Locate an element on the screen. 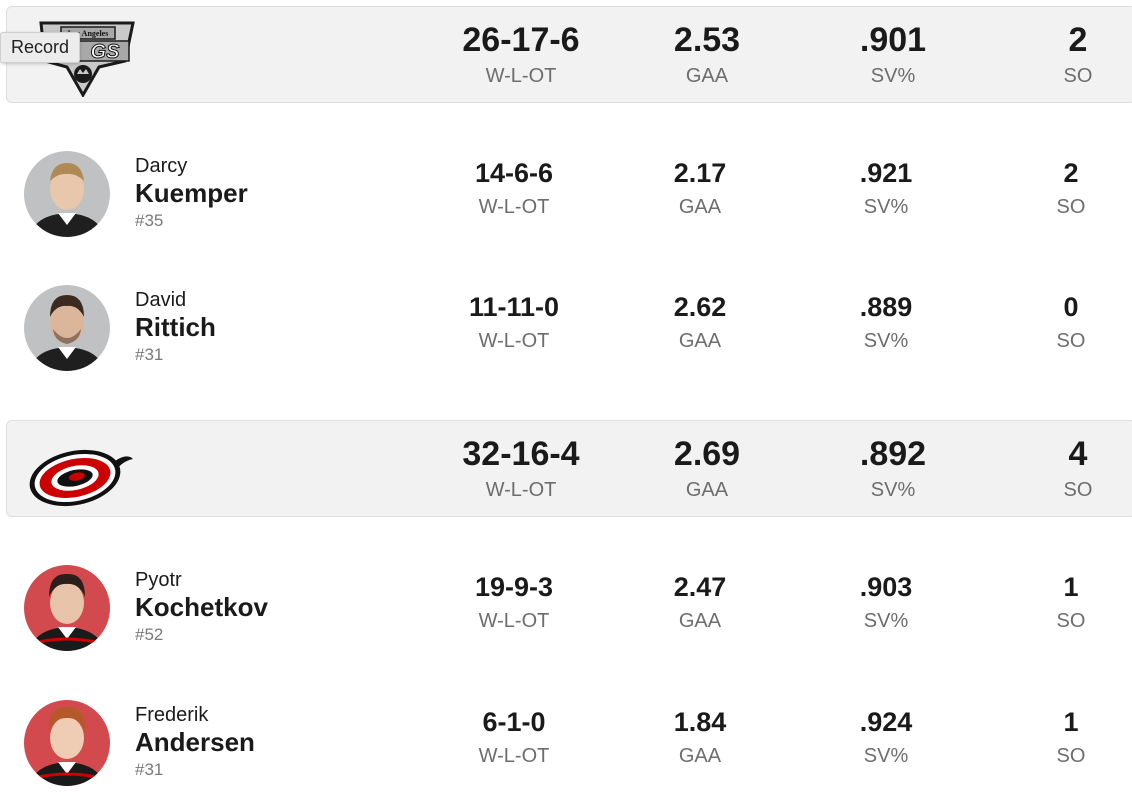 The image size is (1132, 800). player-last-name: Rittich is located at coordinates (175, 327).